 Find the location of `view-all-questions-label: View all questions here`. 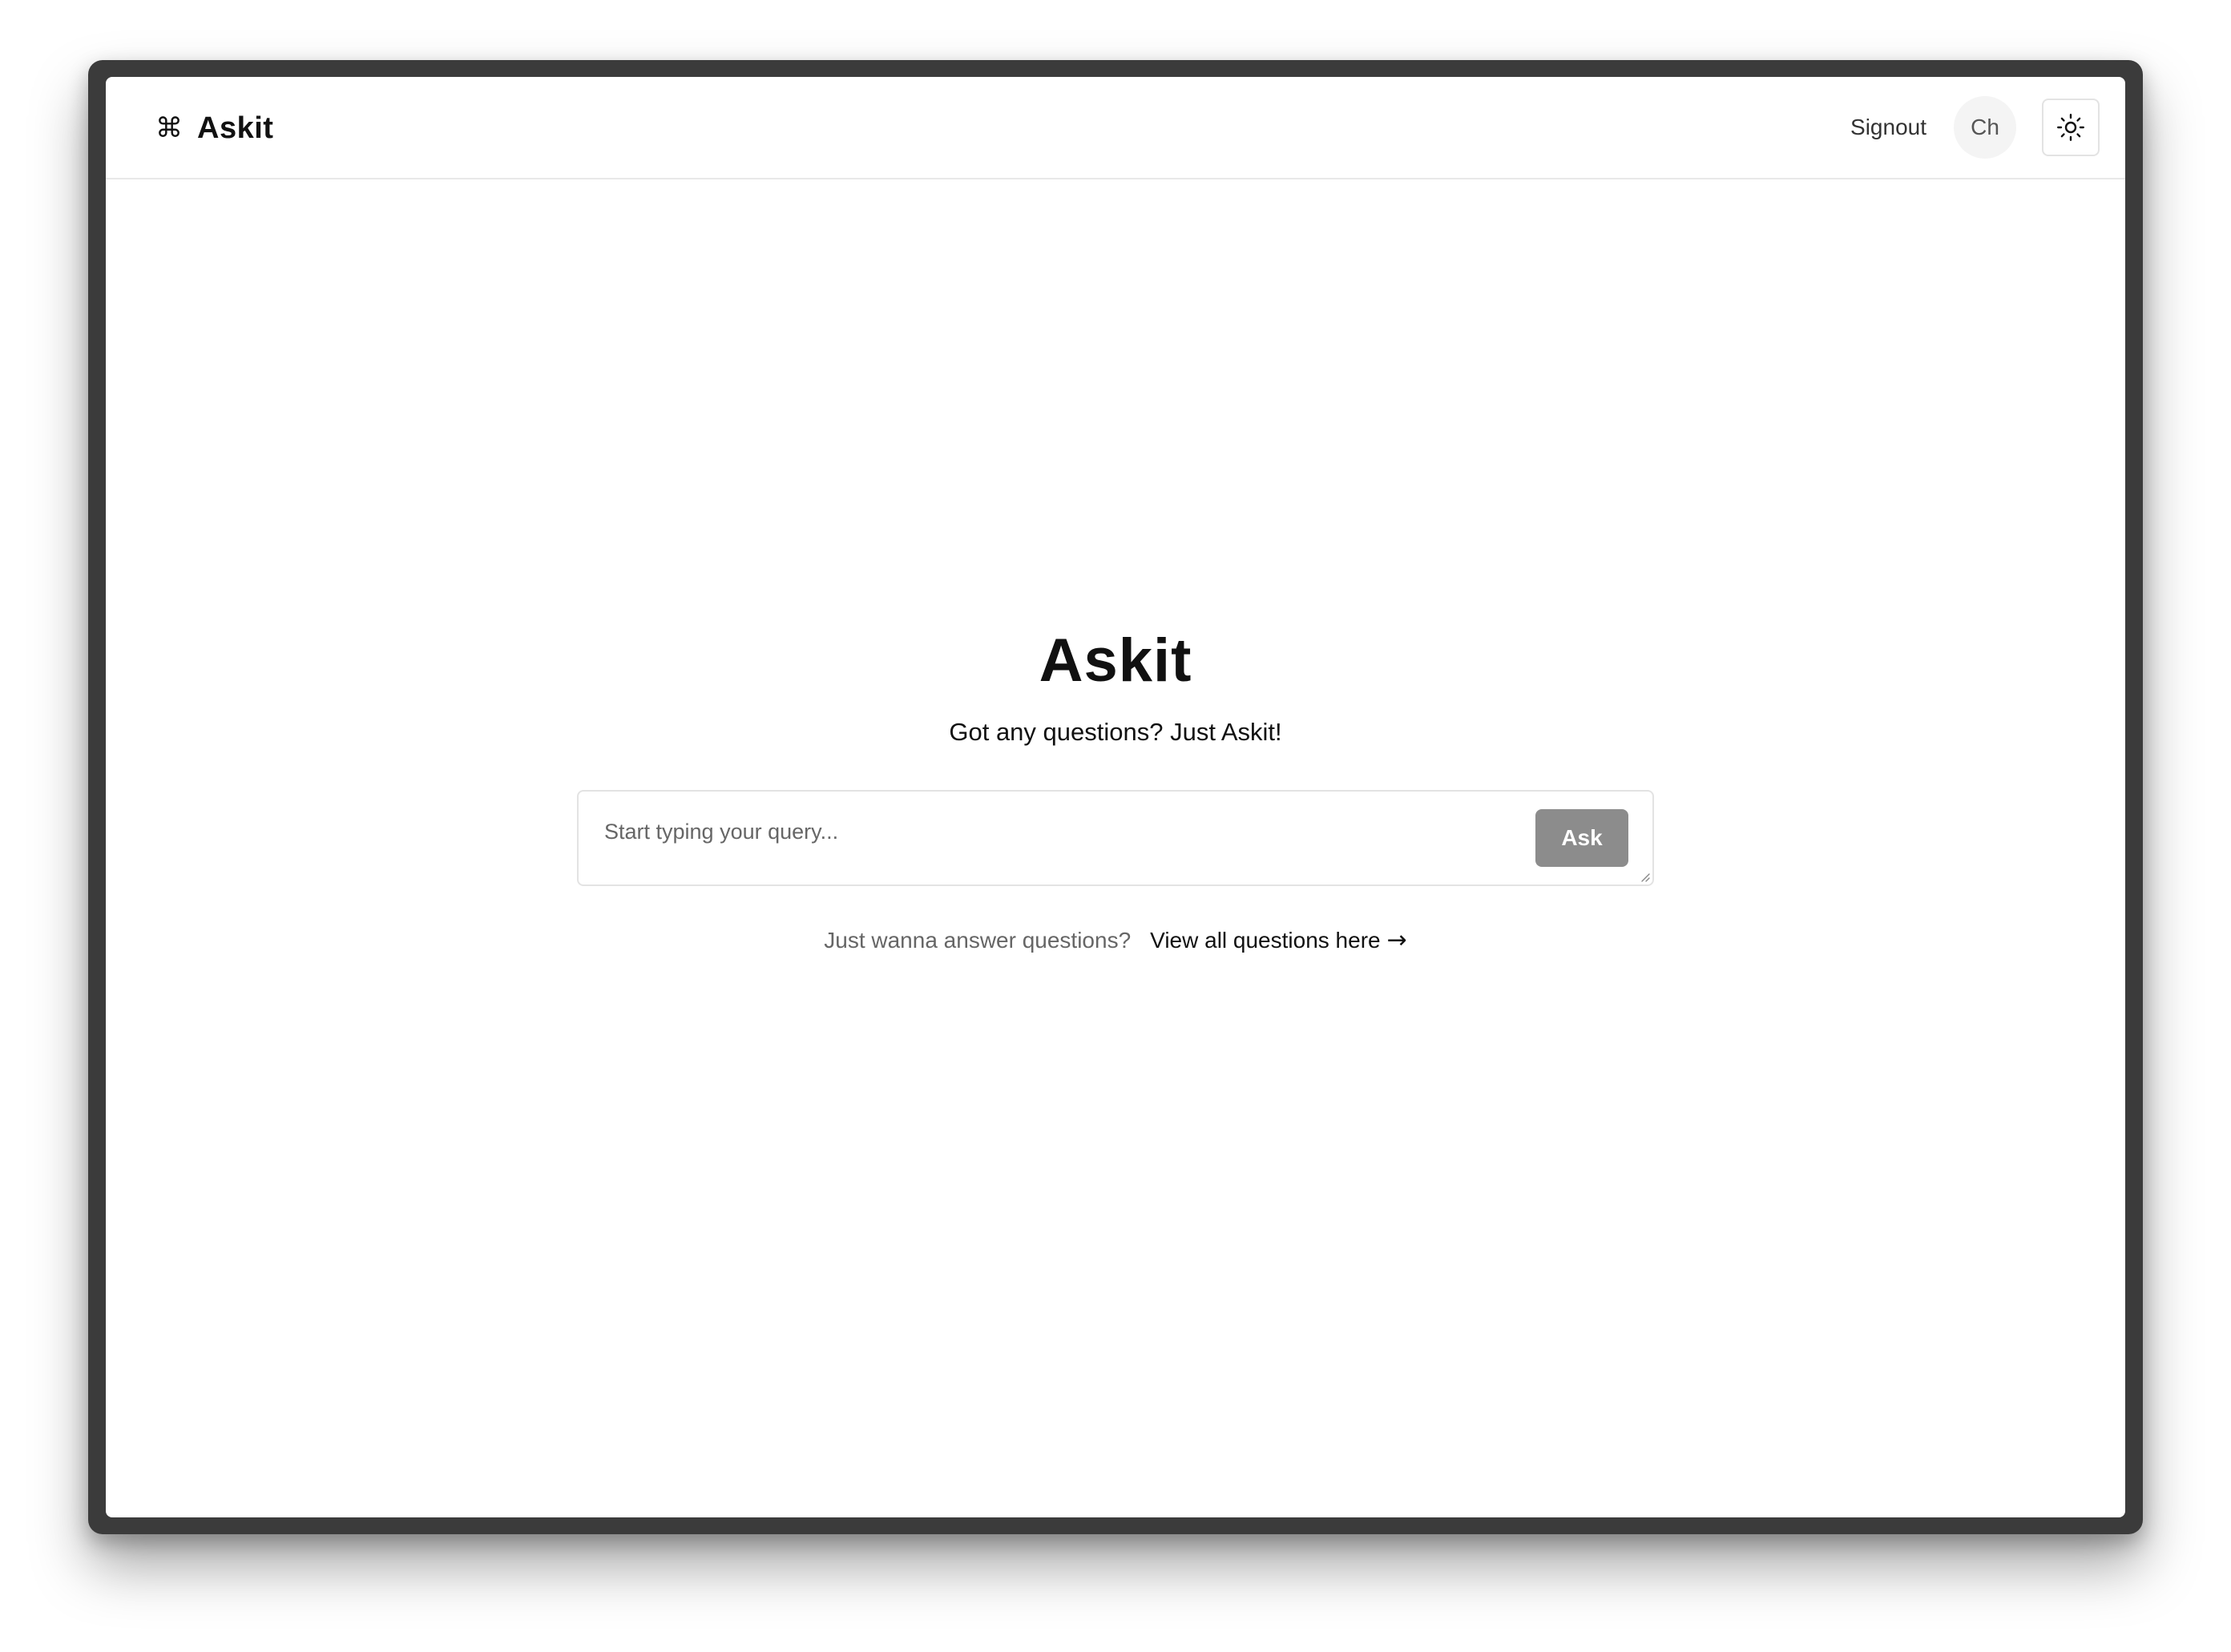

view-all-questions-label: View all questions here is located at coordinates (1265, 940).